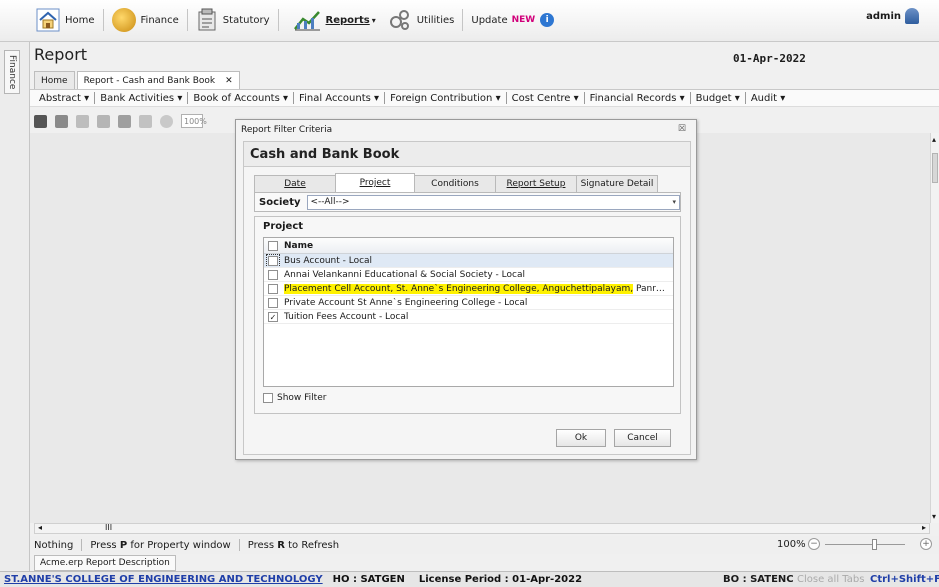 The width and height of the screenshot is (939, 587). Describe the element at coordinates (207, 19) in the screenshot. I see `statutory-icon` at that location.